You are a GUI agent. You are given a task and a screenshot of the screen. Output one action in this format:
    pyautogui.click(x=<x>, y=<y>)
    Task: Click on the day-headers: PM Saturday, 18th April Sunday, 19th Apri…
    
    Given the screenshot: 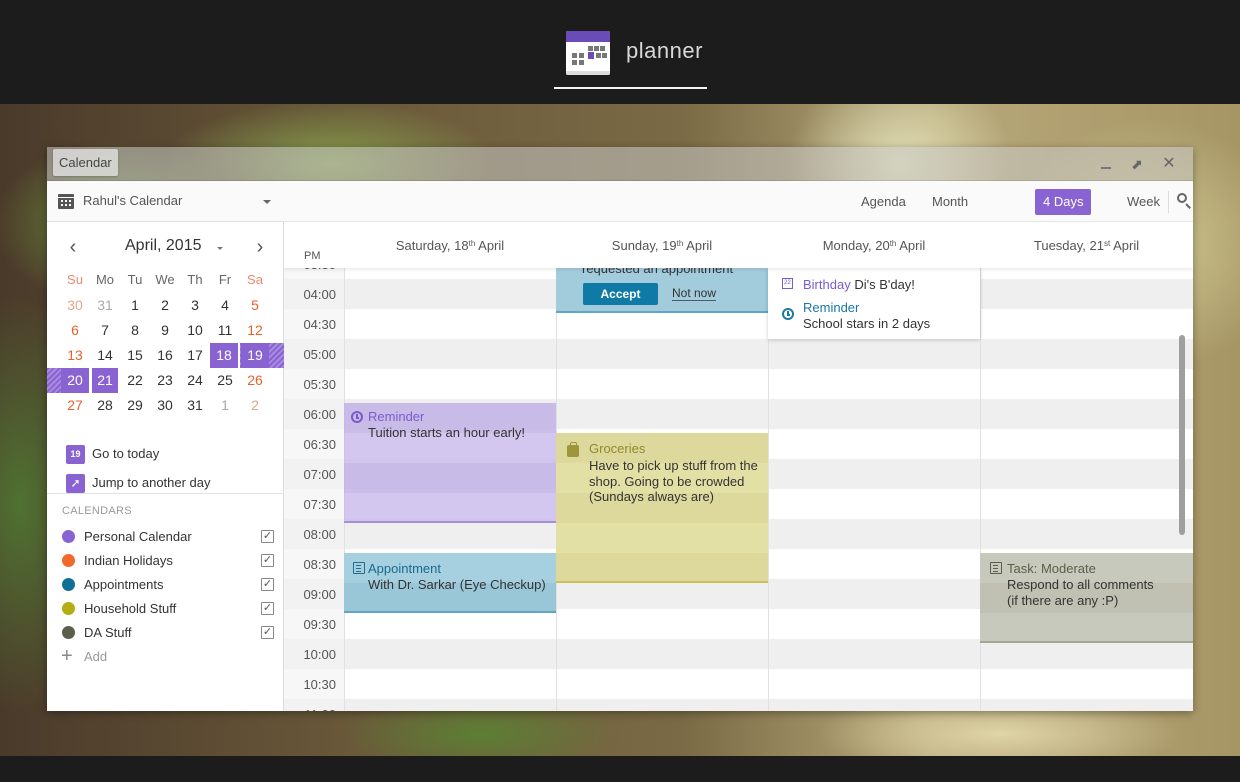 What is the action you would take?
    pyautogui.click(x=738, y=245)
    